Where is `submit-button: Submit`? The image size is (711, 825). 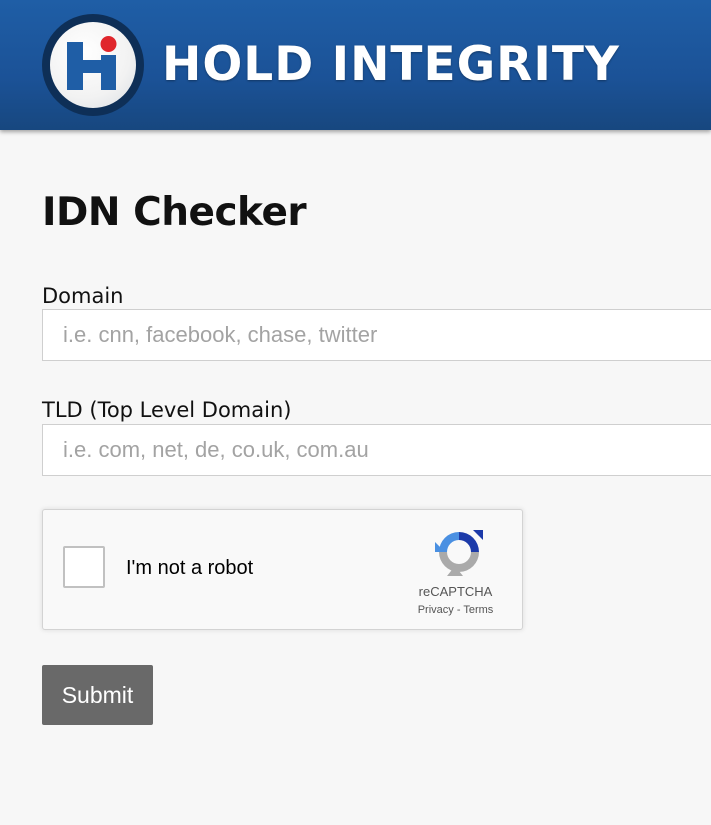 submit-button: Submit is located at coordinates (97, 695).